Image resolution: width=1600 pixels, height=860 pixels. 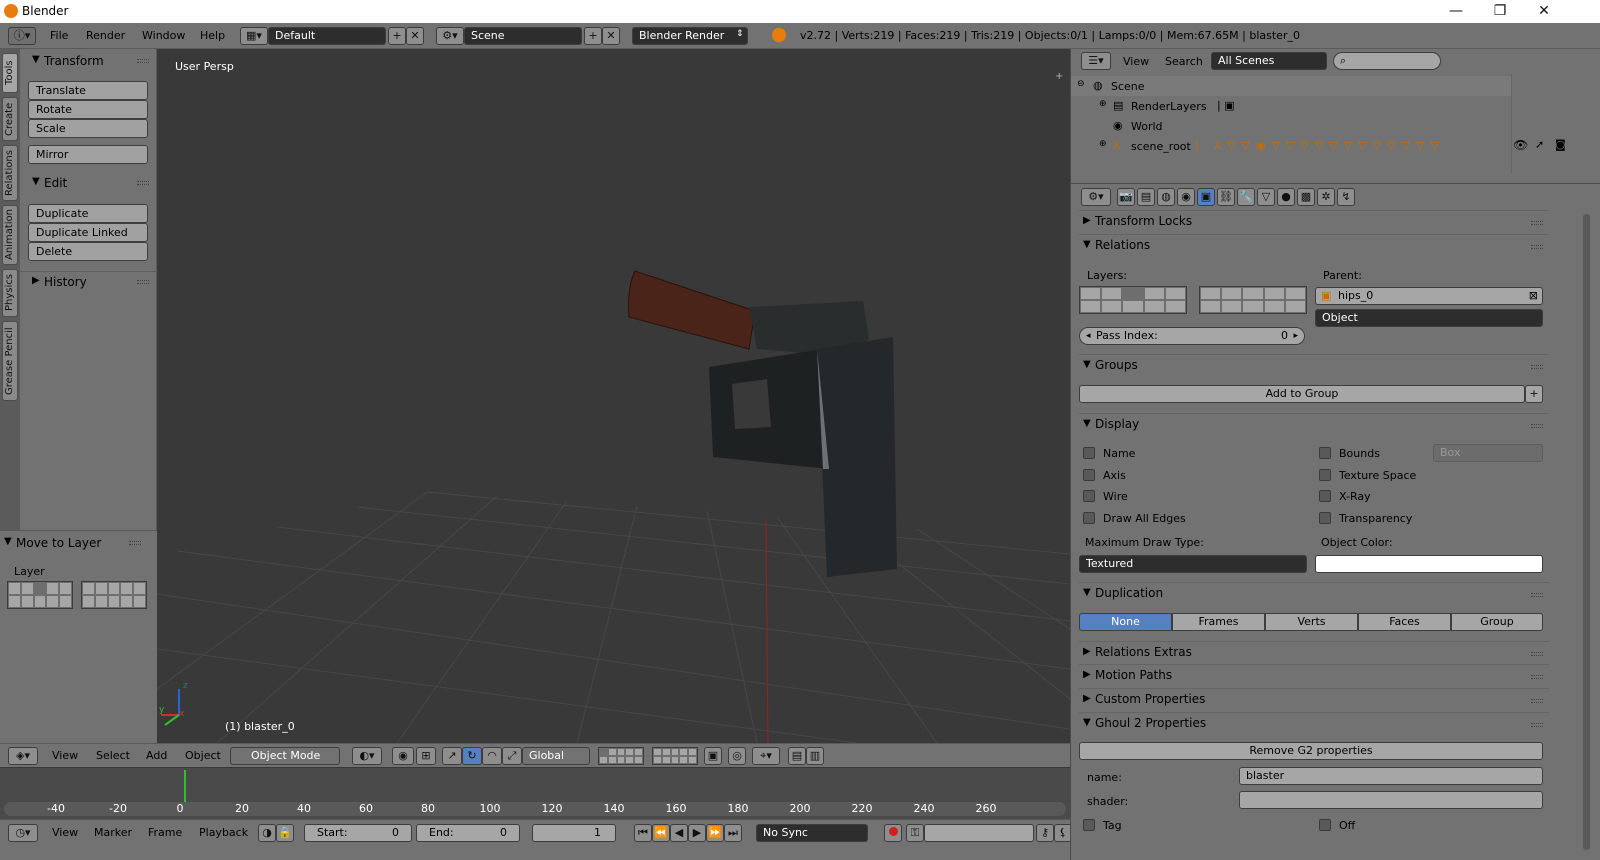 What do you see at coordinates (1291, 146) in the screenshot?
I see `outliner-row-scene-root: ⊕ ⅄ scene_root | ⅄▽▽◉▽▽▽▽▽▽▽▽▽▽▽▽` at bounding box center [1291, 146].